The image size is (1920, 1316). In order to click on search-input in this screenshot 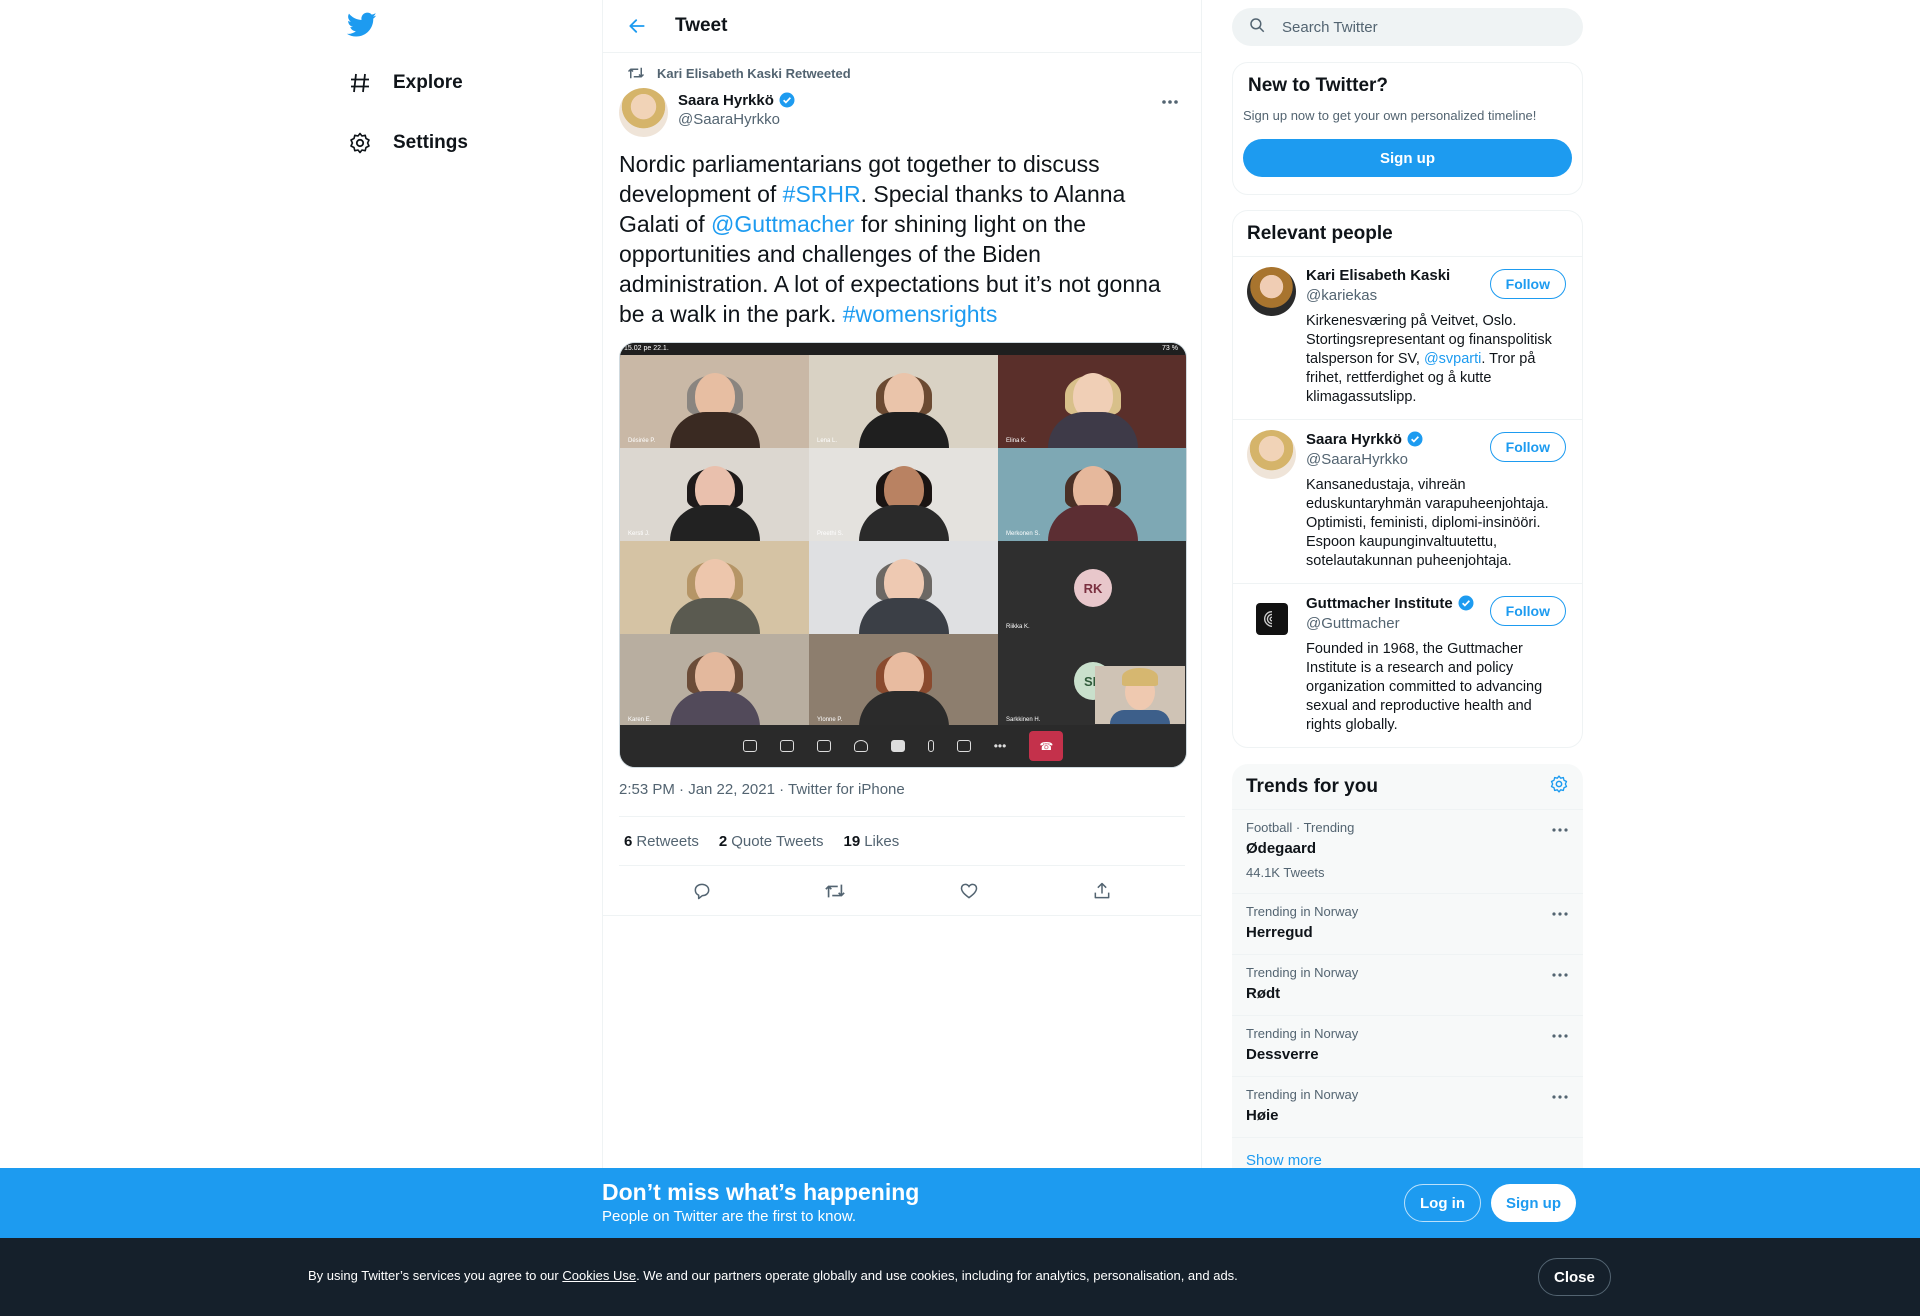, I will do `click(1412, 27)`.